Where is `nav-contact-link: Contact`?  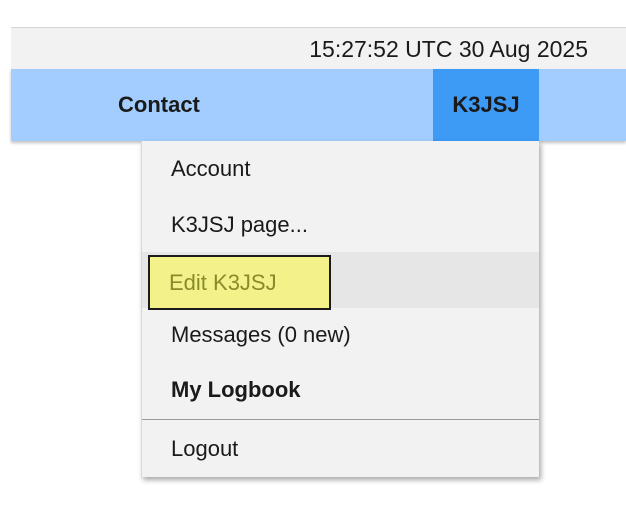 nav-contact-link: Contact is located at coordinates (159, 105).